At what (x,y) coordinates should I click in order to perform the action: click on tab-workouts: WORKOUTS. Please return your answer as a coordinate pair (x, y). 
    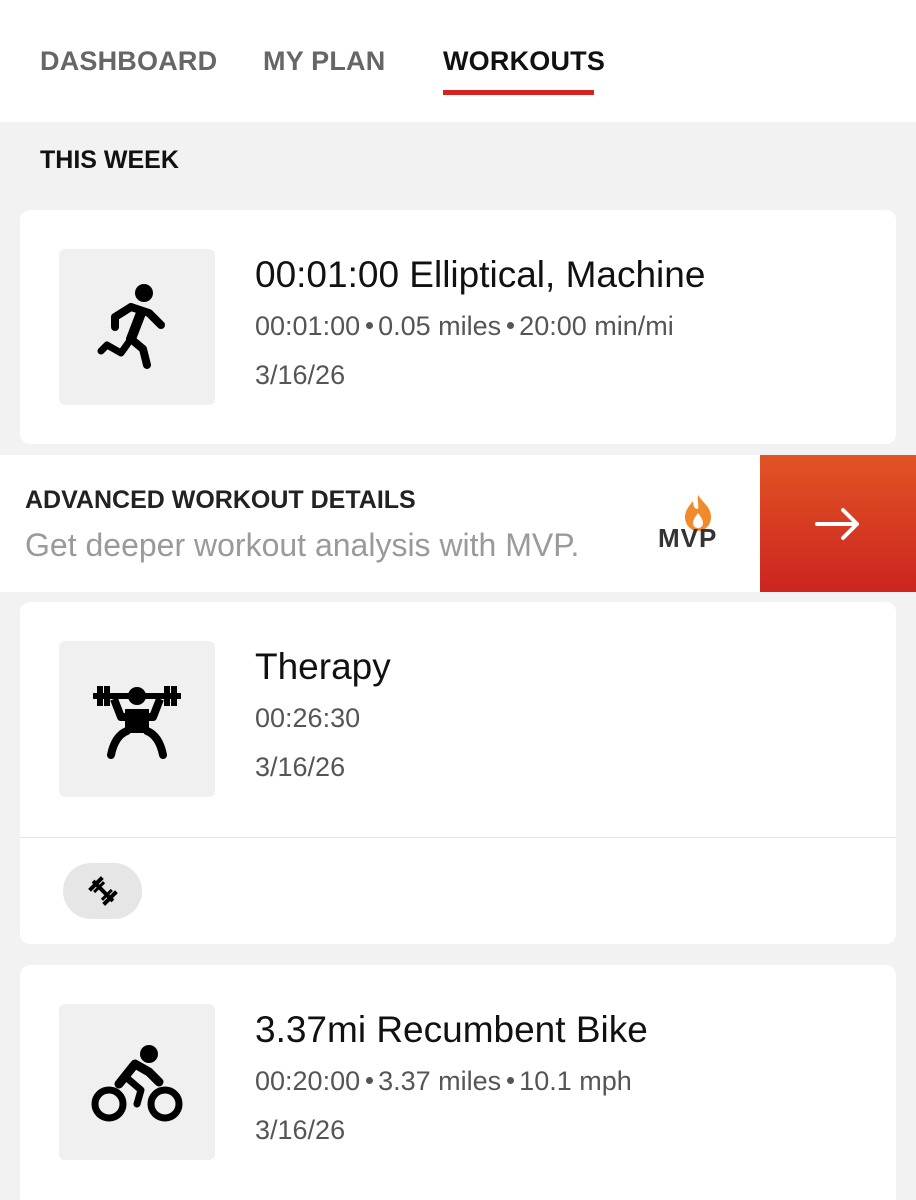
    Looking at the image, I should click on (524, 61).